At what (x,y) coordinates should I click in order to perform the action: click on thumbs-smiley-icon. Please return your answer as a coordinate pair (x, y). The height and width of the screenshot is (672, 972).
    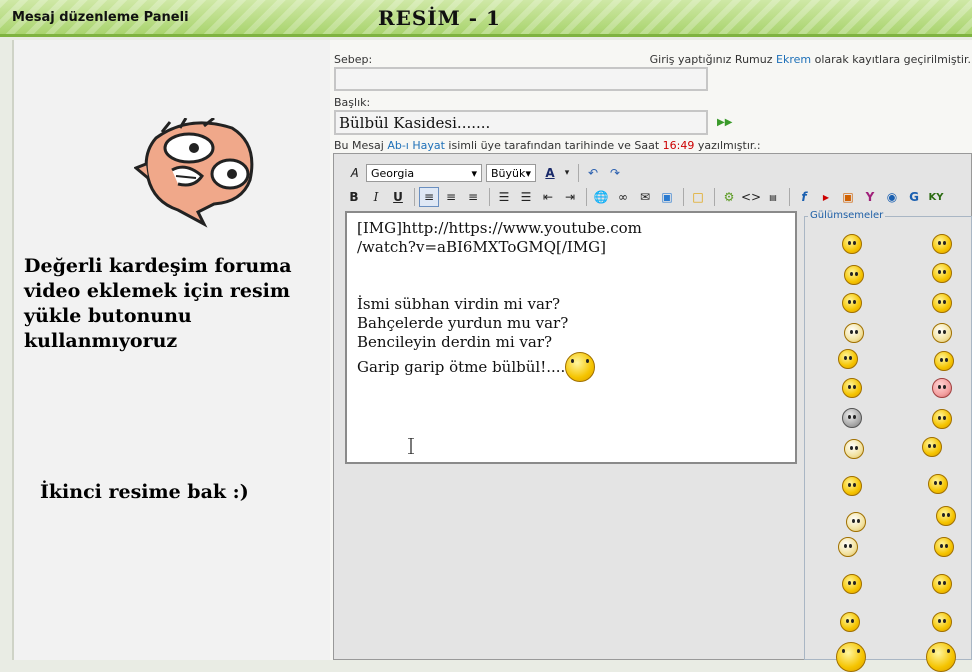
    Looking at the image, I should click on (848, 547).